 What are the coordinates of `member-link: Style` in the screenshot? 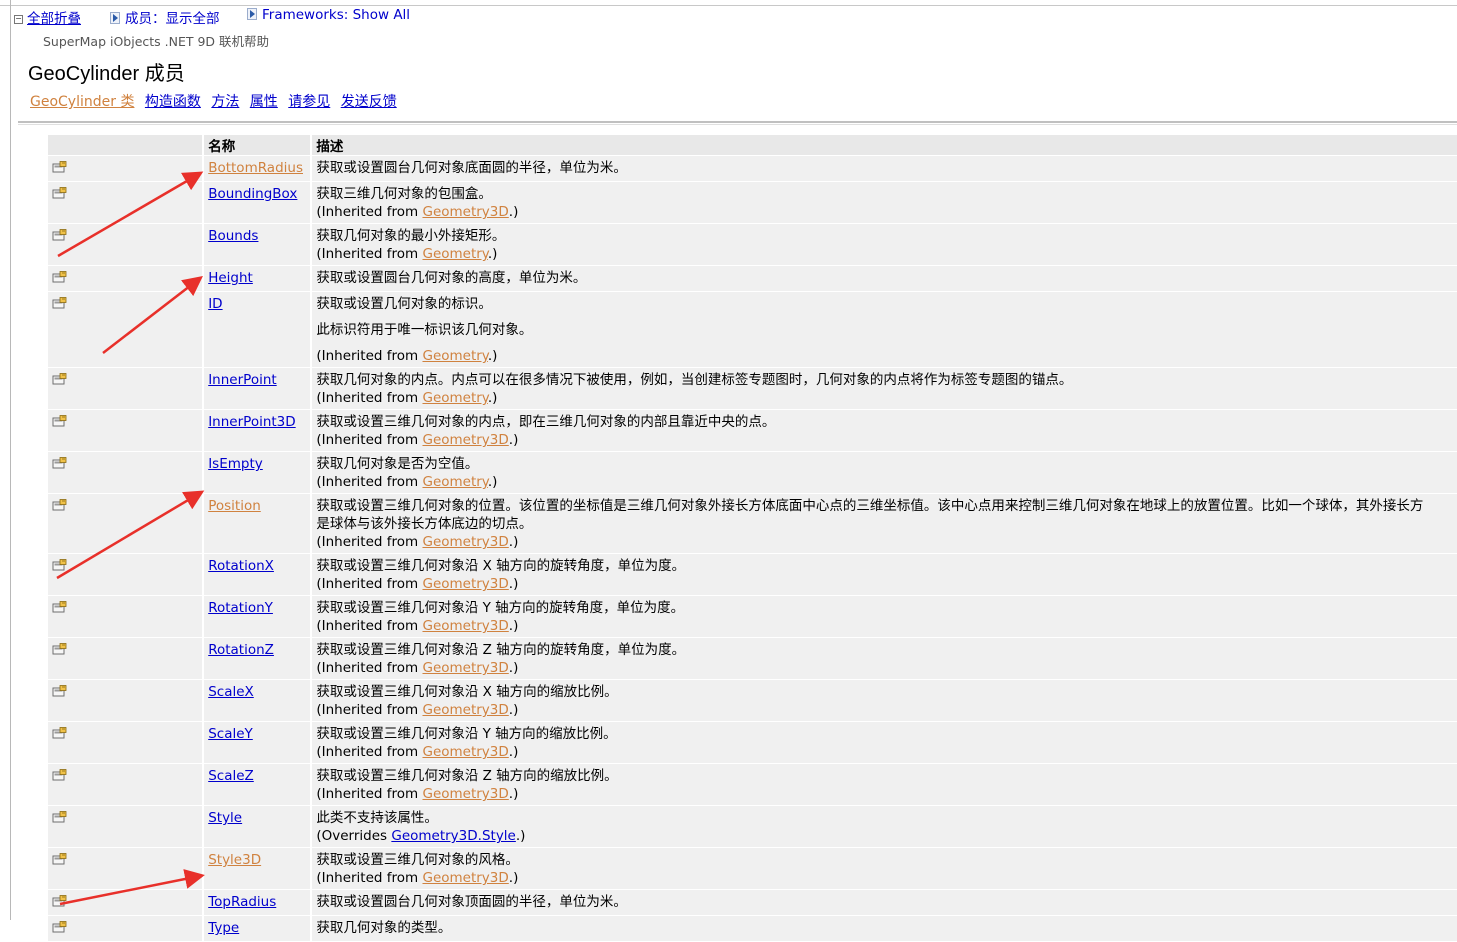 It's located at (225, 818).